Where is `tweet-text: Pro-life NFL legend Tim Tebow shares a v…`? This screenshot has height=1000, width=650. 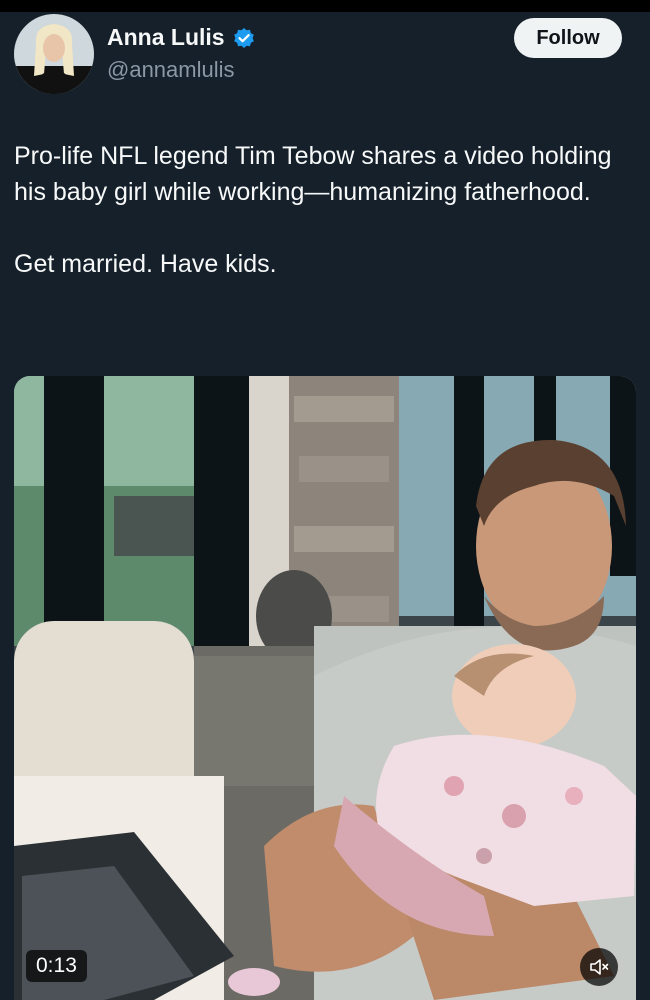 tweet-text: Pro-life NFL legend Tim Tebow shares a v… is located at coordinates (324, 210).